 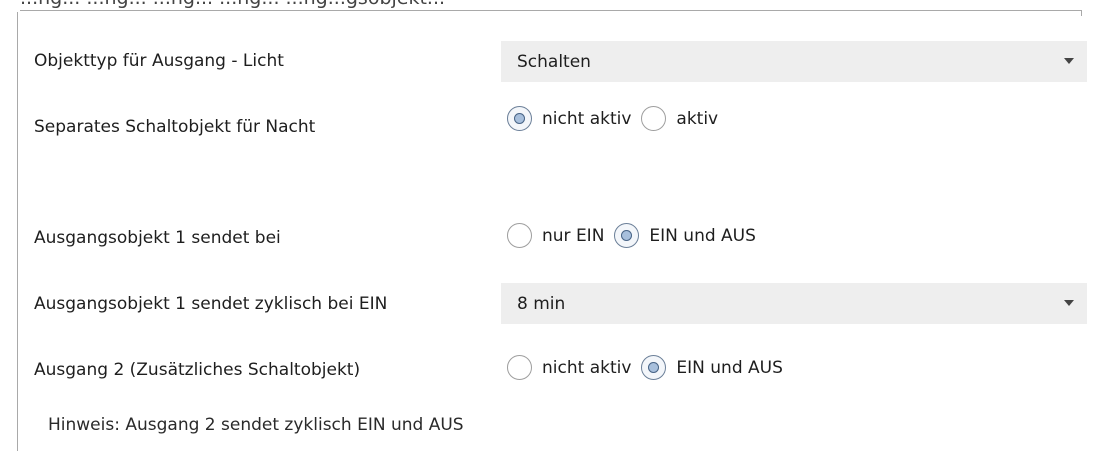 I want to click on param-label-ausgang-2: Ausgang 2 (Zusätzliches Schaltobjekt), so click(x=197, y=370).